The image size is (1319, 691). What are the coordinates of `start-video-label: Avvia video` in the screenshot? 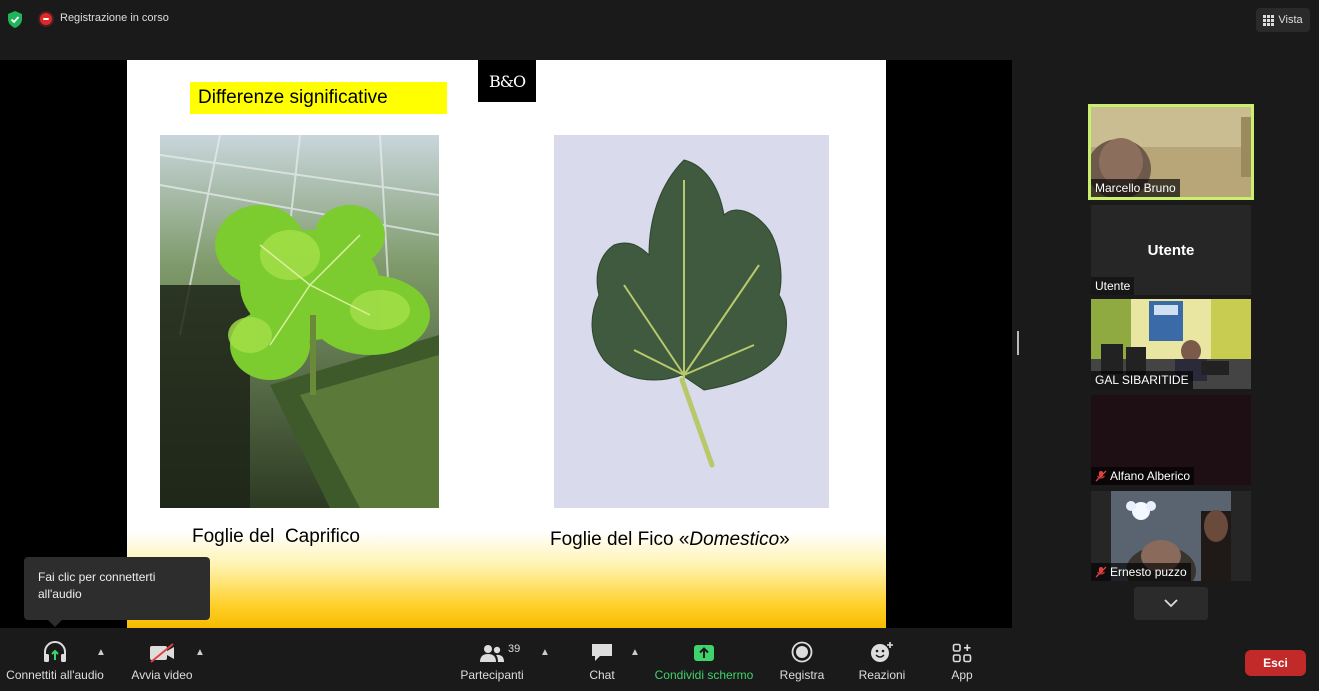 It's located at (162, 675).